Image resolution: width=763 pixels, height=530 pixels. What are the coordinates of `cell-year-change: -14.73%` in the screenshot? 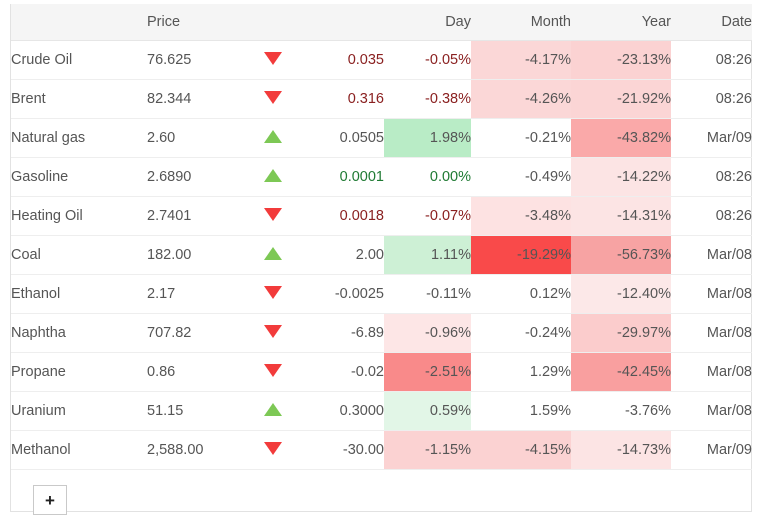 It's located at (621, 450).